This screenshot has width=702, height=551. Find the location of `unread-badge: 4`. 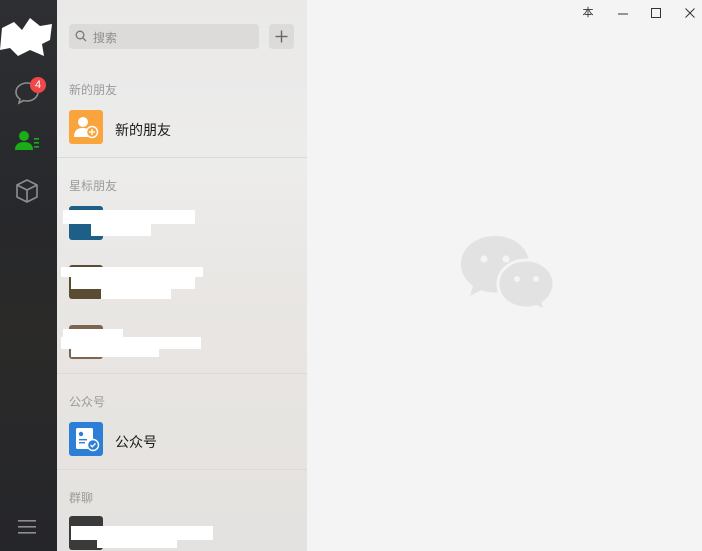

unread-badge: 4 is located at coordinates (38, 85).